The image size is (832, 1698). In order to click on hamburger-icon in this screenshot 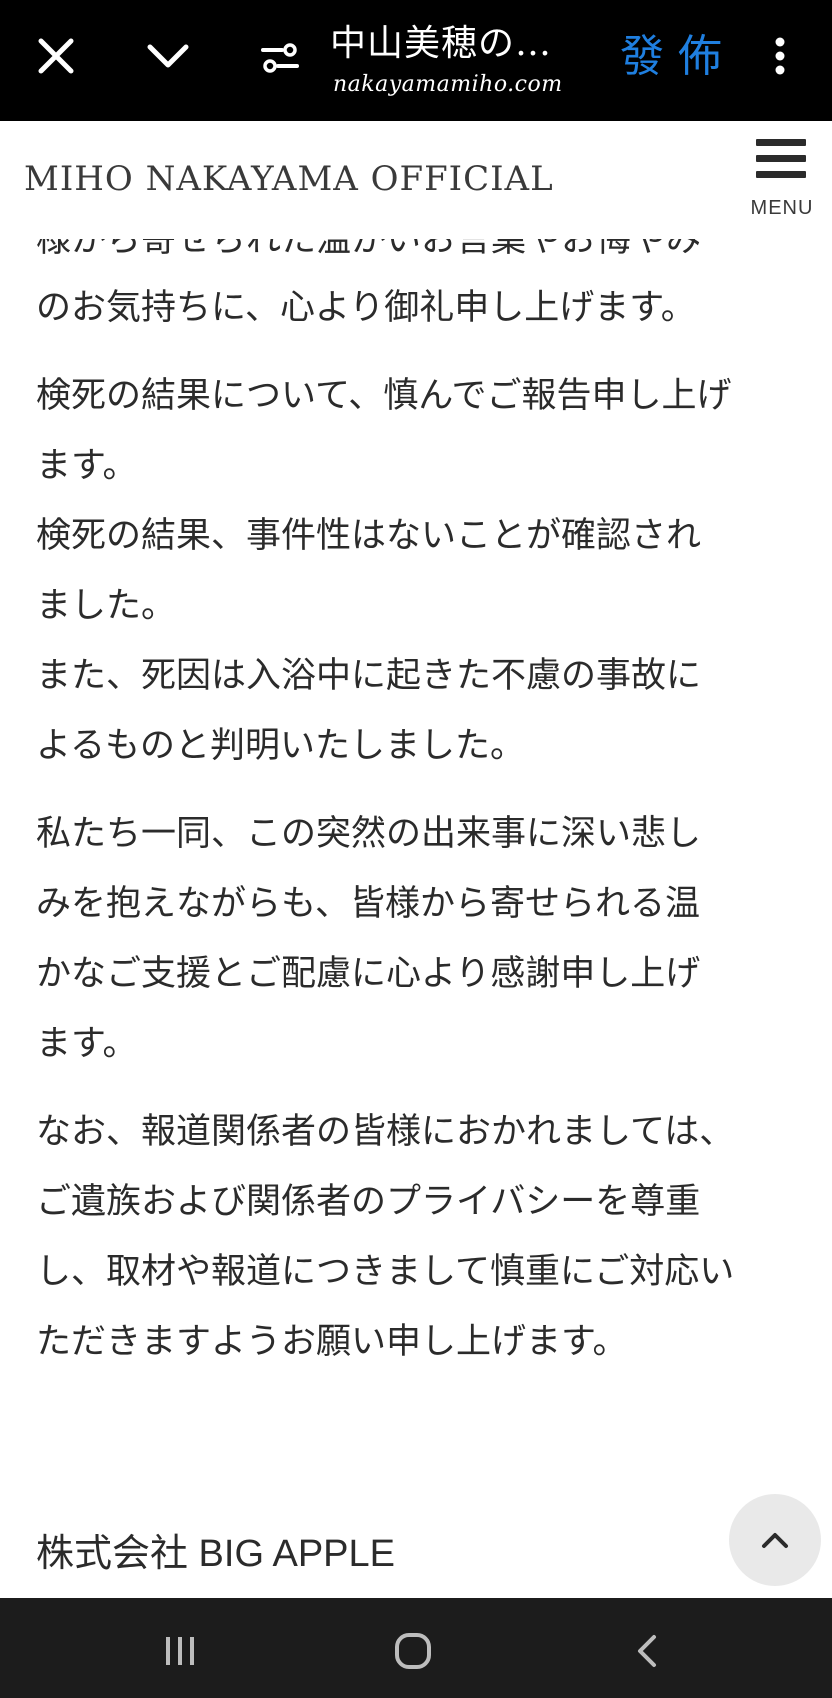, I will do `click(781, 163)`.